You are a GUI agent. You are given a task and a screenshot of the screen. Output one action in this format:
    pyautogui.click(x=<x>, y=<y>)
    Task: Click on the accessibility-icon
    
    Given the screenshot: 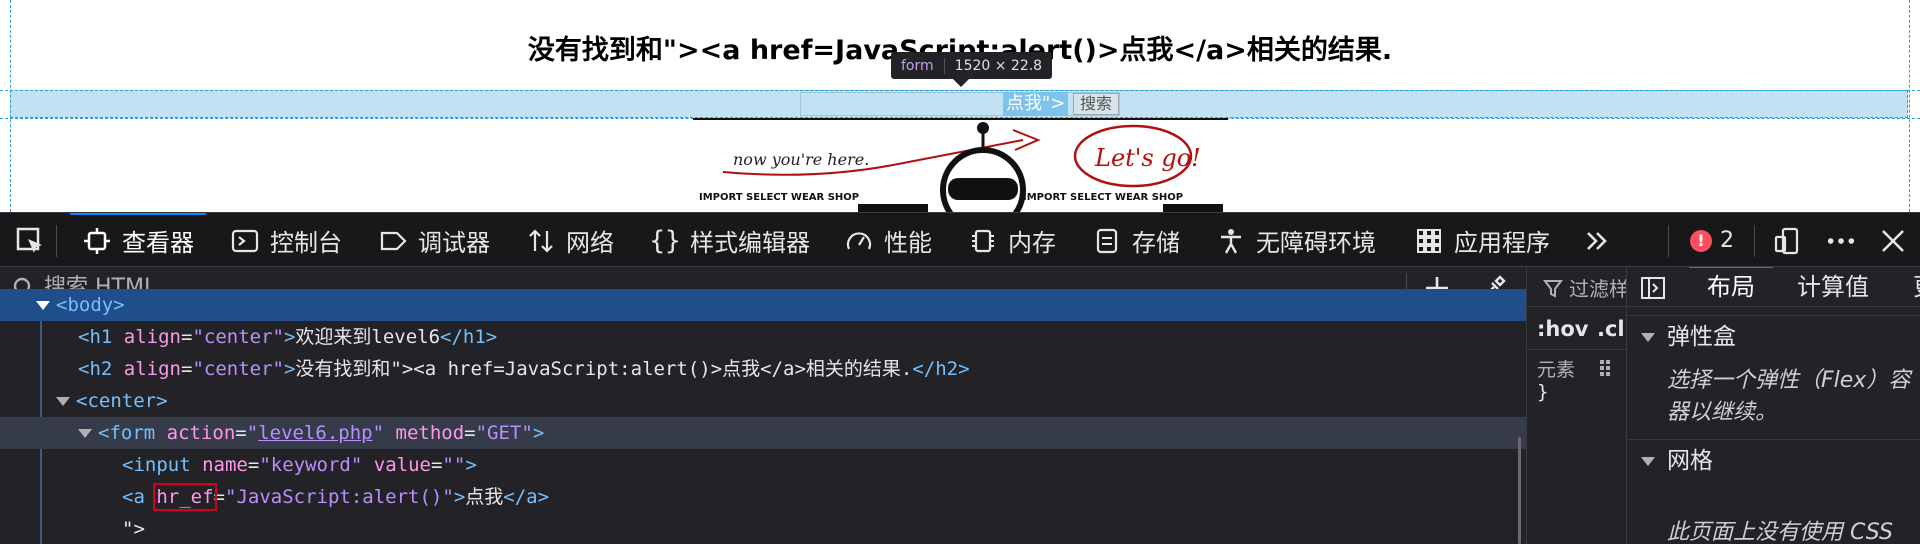 What is the action you would take?
    pyautogui.click(x=1231, y=241)
    